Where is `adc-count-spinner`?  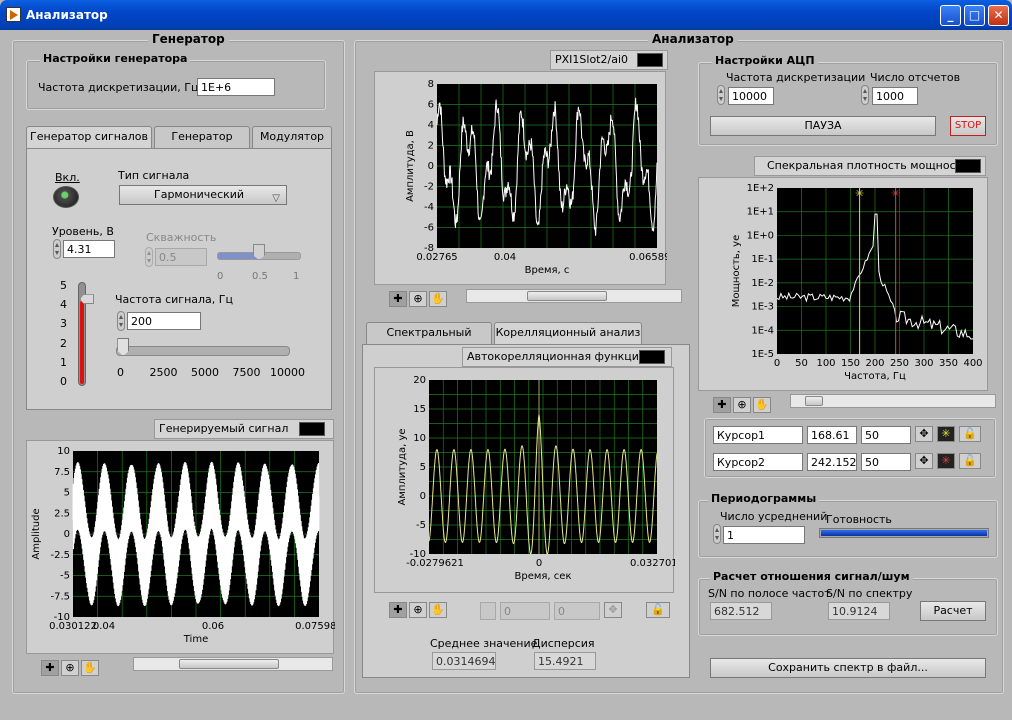 adc-count-spinner is located at coordinates (865, 95).